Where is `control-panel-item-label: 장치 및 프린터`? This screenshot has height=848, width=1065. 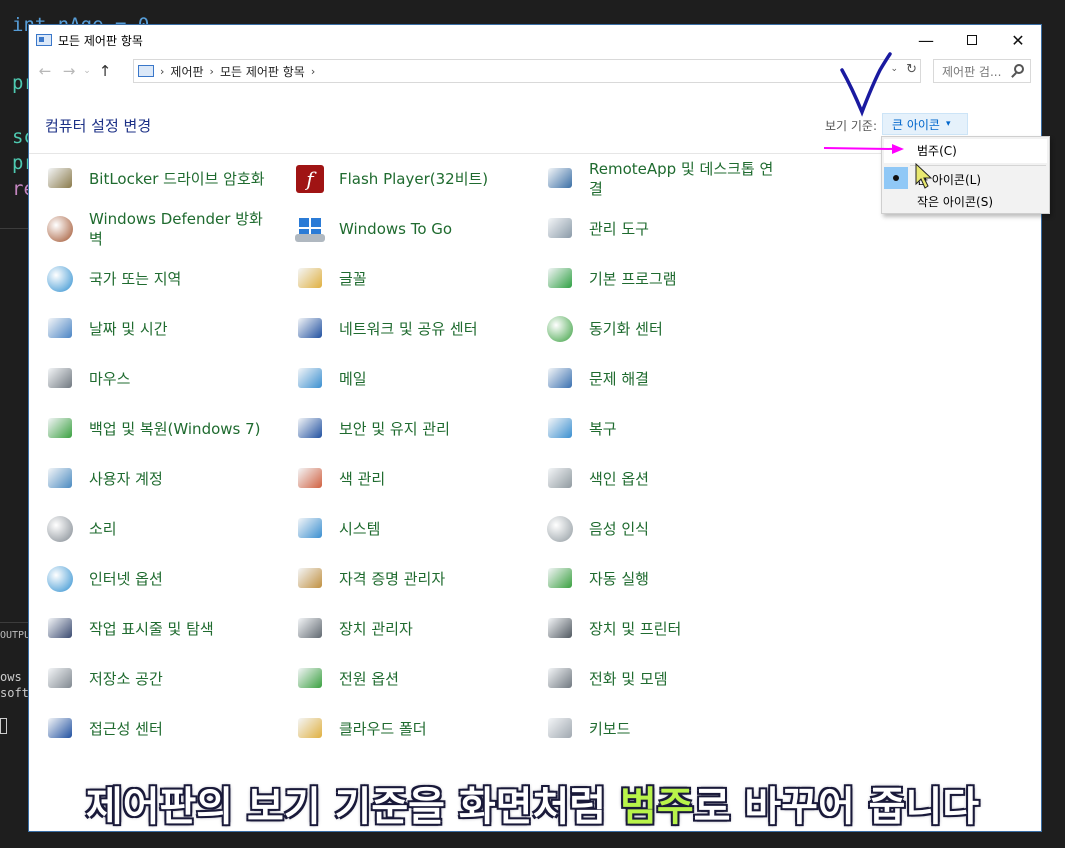
control-panel-item-label: 장치 및 프린터 is located at coordinates (635, 629).